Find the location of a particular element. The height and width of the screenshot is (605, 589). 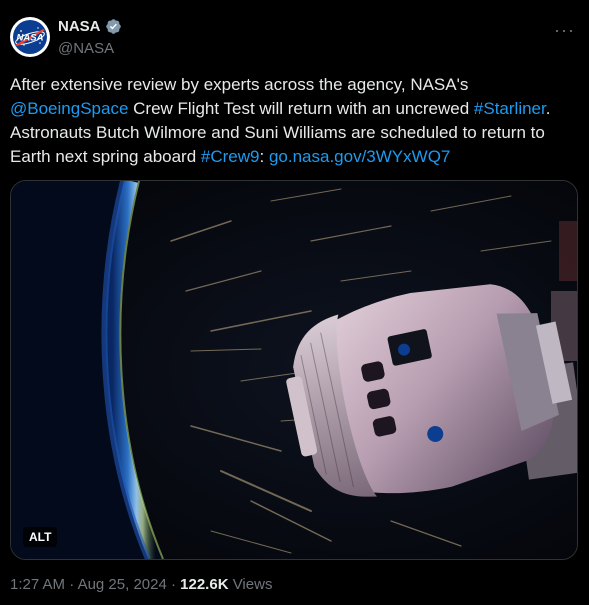

nasa-avatar: NASA is located at coordinates (30, 37).